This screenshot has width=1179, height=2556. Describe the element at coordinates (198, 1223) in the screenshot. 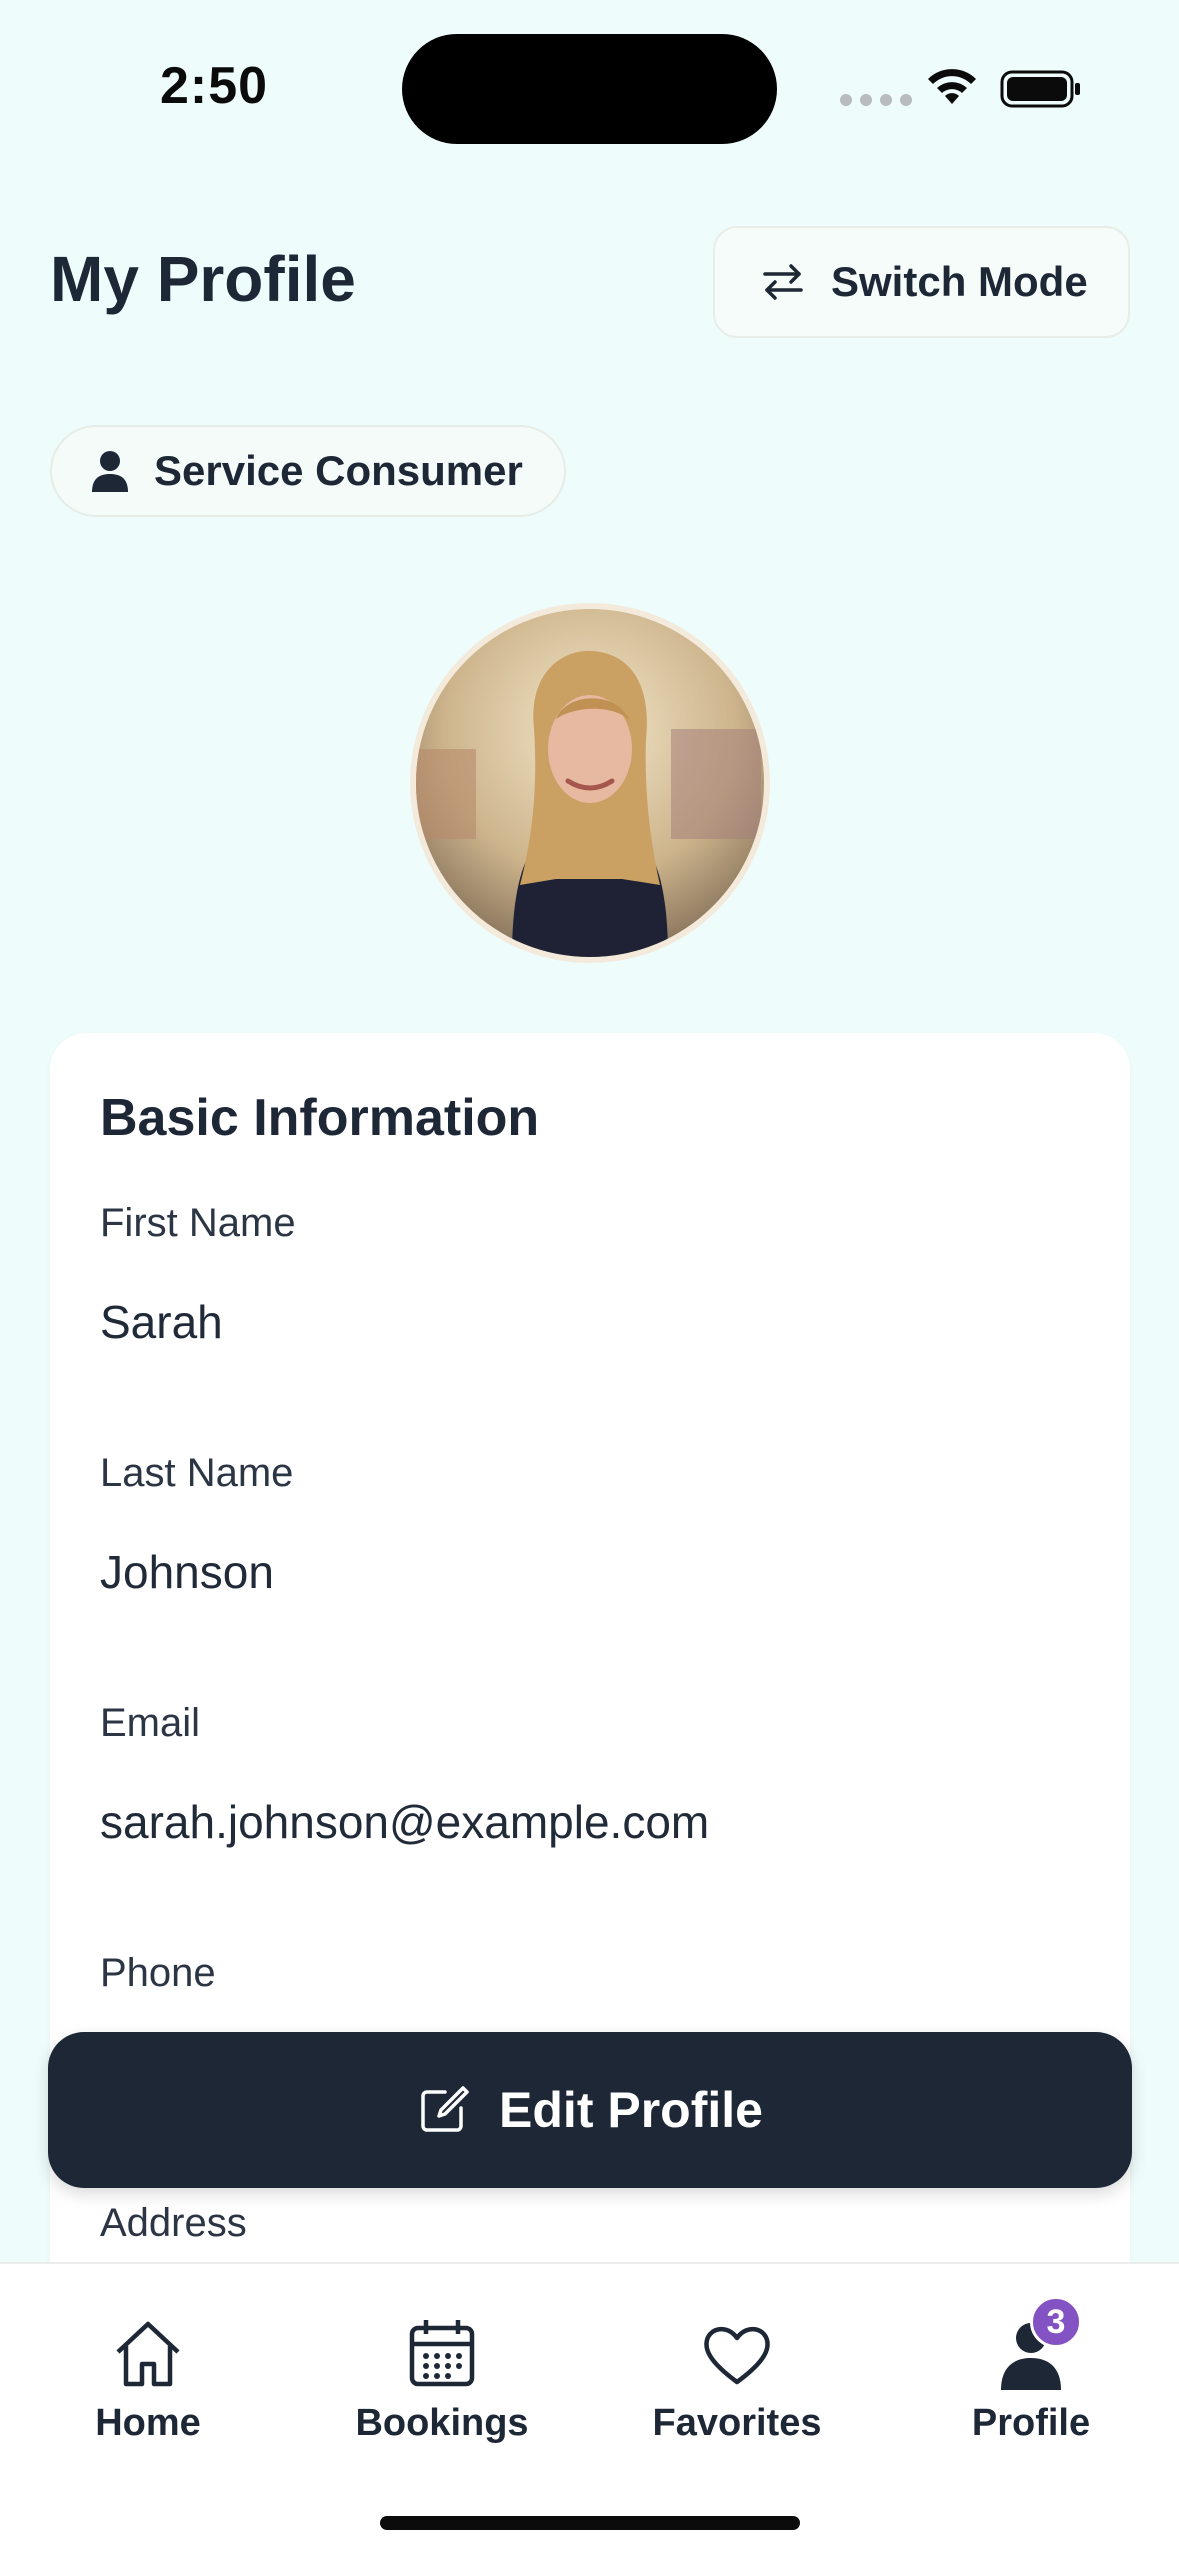

I see `first-name-label: First Name` at that location.